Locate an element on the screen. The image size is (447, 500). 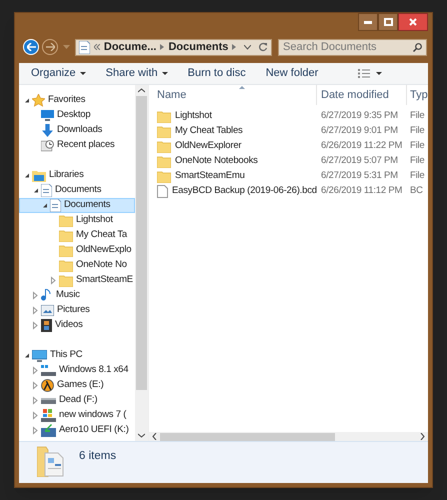
close-icon is located at coordinates (413, 22).